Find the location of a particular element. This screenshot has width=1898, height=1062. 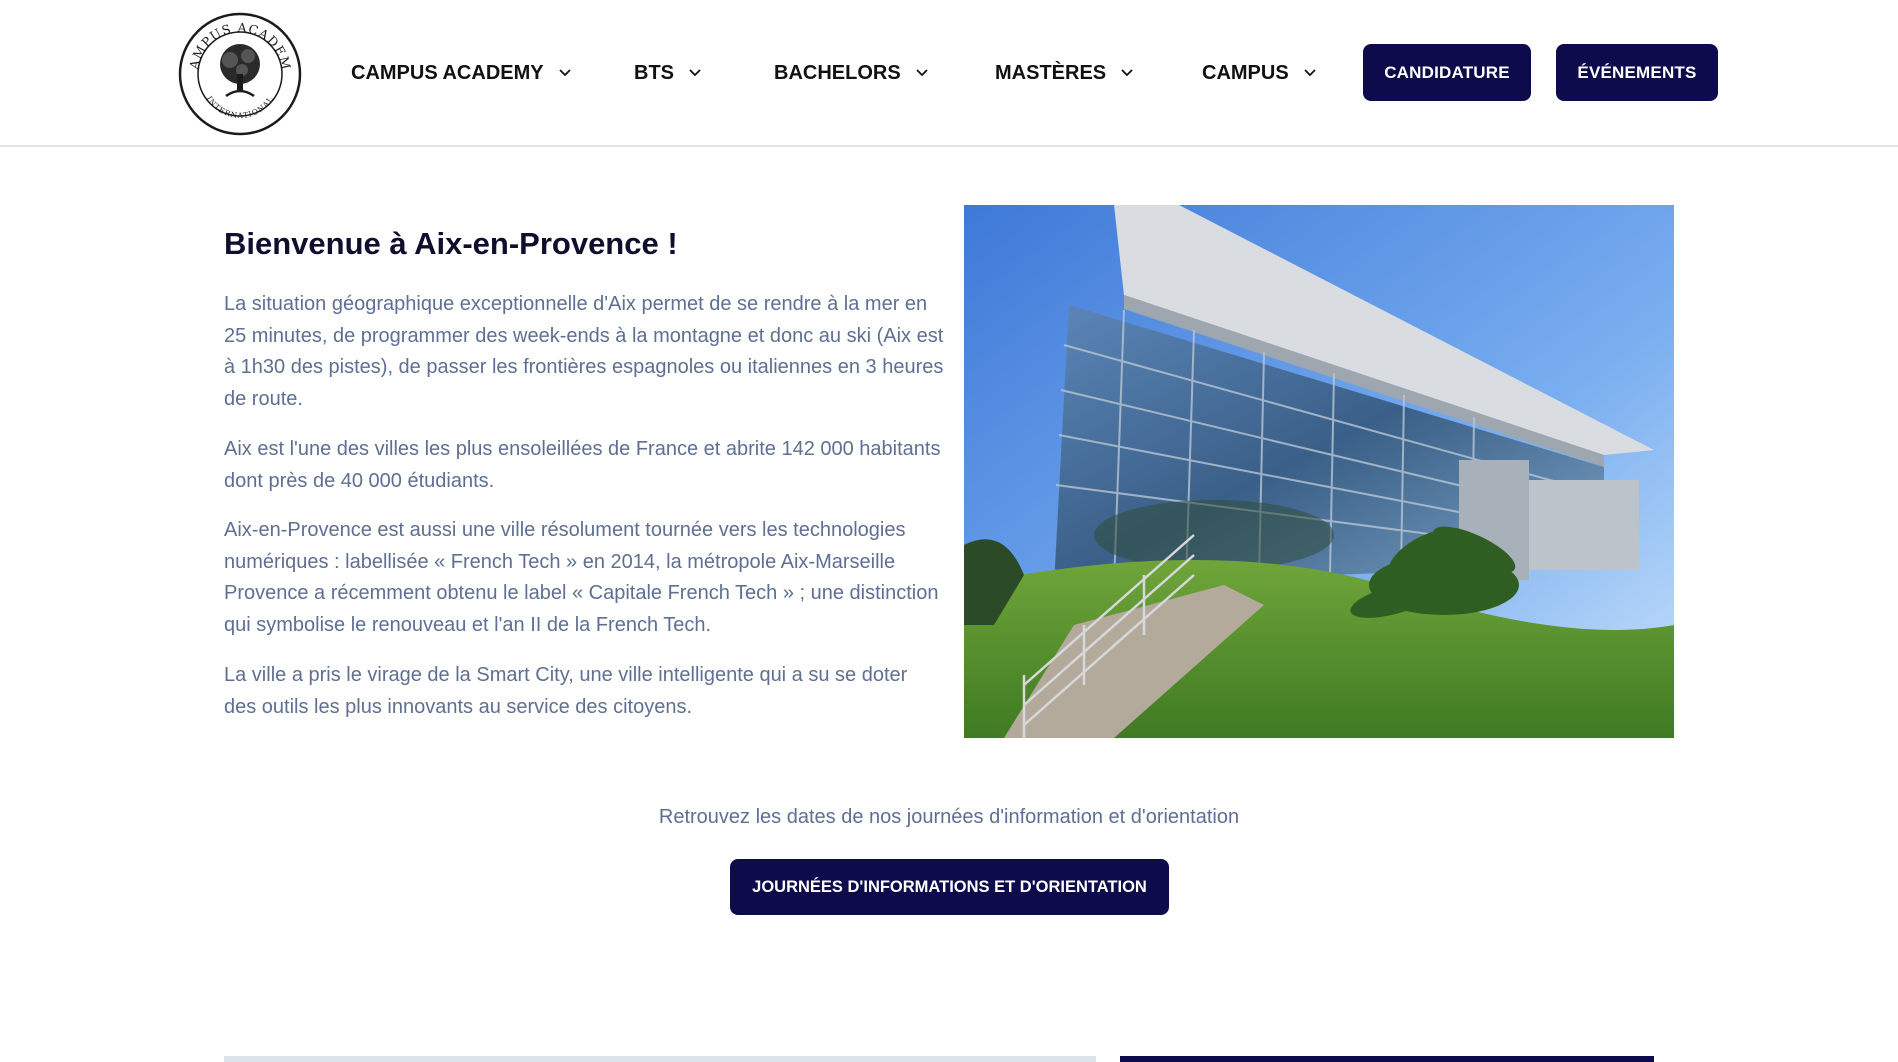

nav-campus-academy-label: CAMPUS ACADEMY is located at coordinates (447, 72).